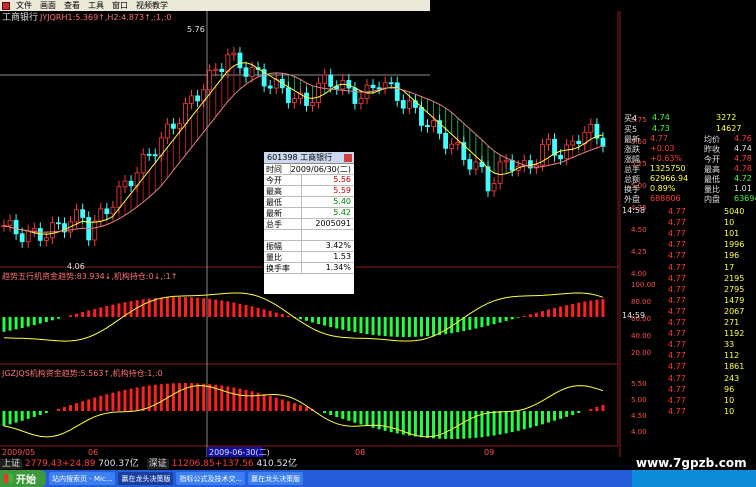 This screenshot has height=487, width=756. I want to click on popup-row: 换手率 1.34%, so click(309, 268).